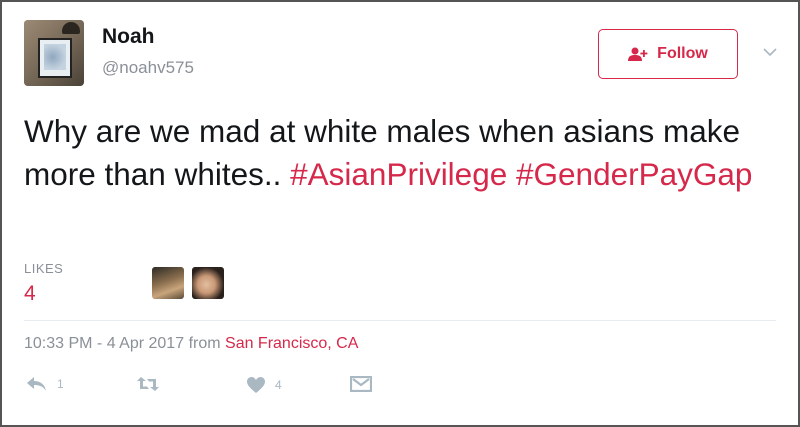 The image size is (800, 427). I want to click on retweet-button, so click(152, 384).